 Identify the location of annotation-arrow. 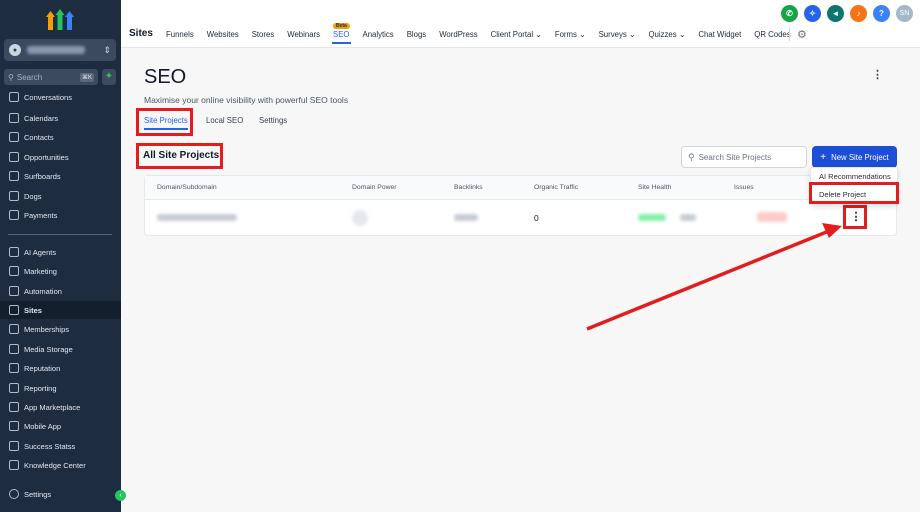
(714, 277).